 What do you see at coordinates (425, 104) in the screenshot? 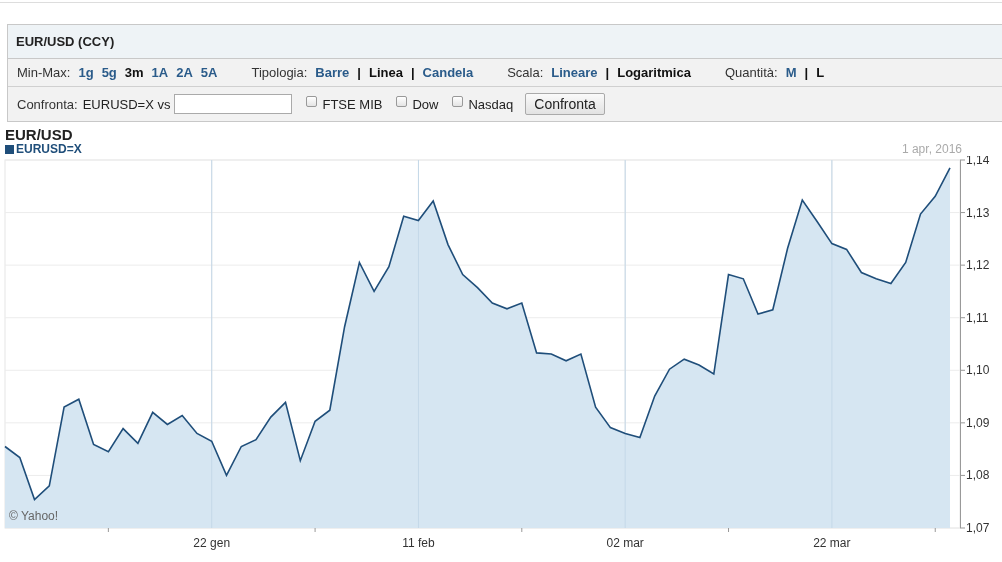
I see `checkbox-label: Dow` at bounding box center [425, 104].